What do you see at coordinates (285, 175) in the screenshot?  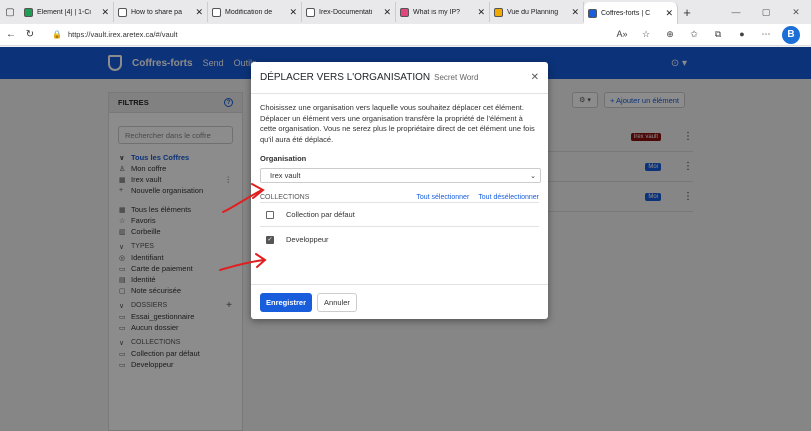 I see `organization-selected-value: Irex vault` at bounding box center [285, 175].